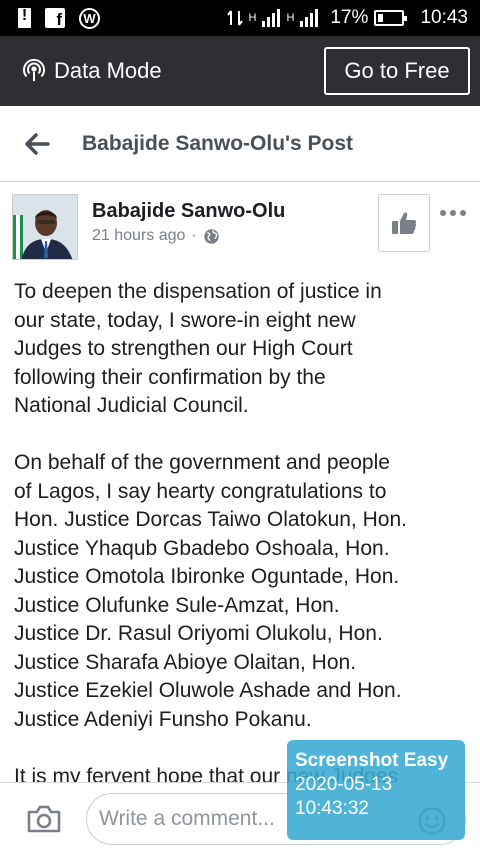 This screenshot has width=480, height=854. I want to click on post-meta: 21 hours ago ·, so click(156, 236).